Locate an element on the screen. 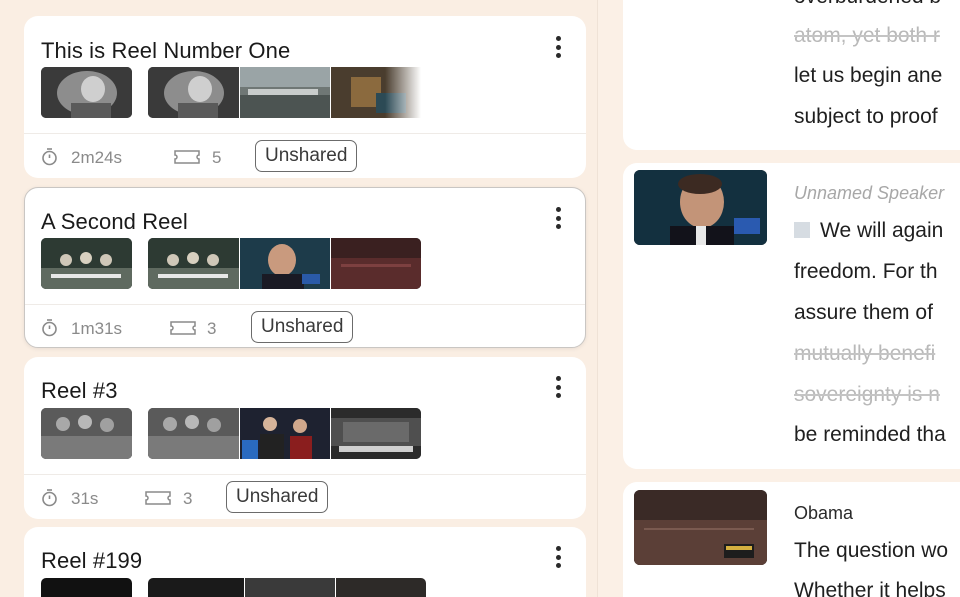  transcript-line: freedom. For th is located at coordinates (866, 272).